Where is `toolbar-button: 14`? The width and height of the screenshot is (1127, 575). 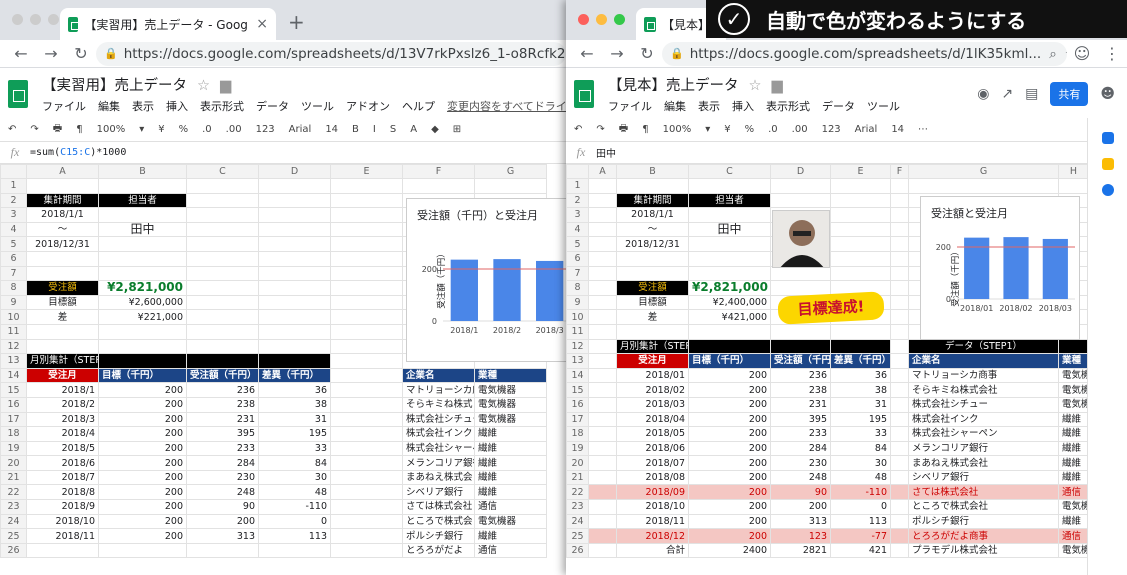 toolbar-button: 14 is located at coordinates (331, 129).